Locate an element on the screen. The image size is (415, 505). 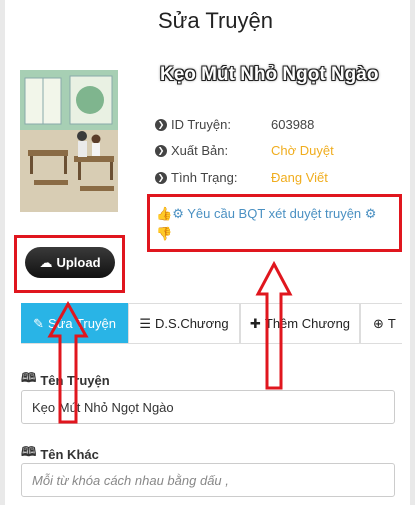
info-label-status: Tình Trạng: is located at coordinates (204, 177).